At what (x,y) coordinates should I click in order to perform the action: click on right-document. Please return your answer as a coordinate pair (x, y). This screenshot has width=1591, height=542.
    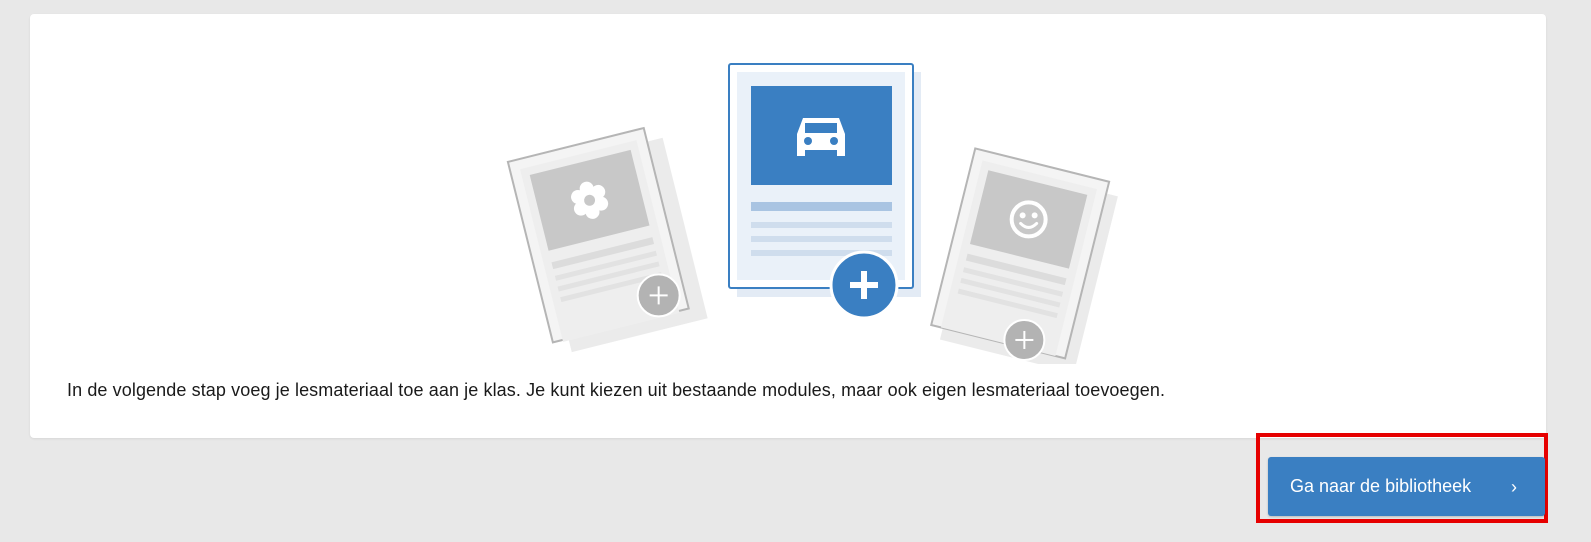
    Looking at the image, I should click on (1024, 255).